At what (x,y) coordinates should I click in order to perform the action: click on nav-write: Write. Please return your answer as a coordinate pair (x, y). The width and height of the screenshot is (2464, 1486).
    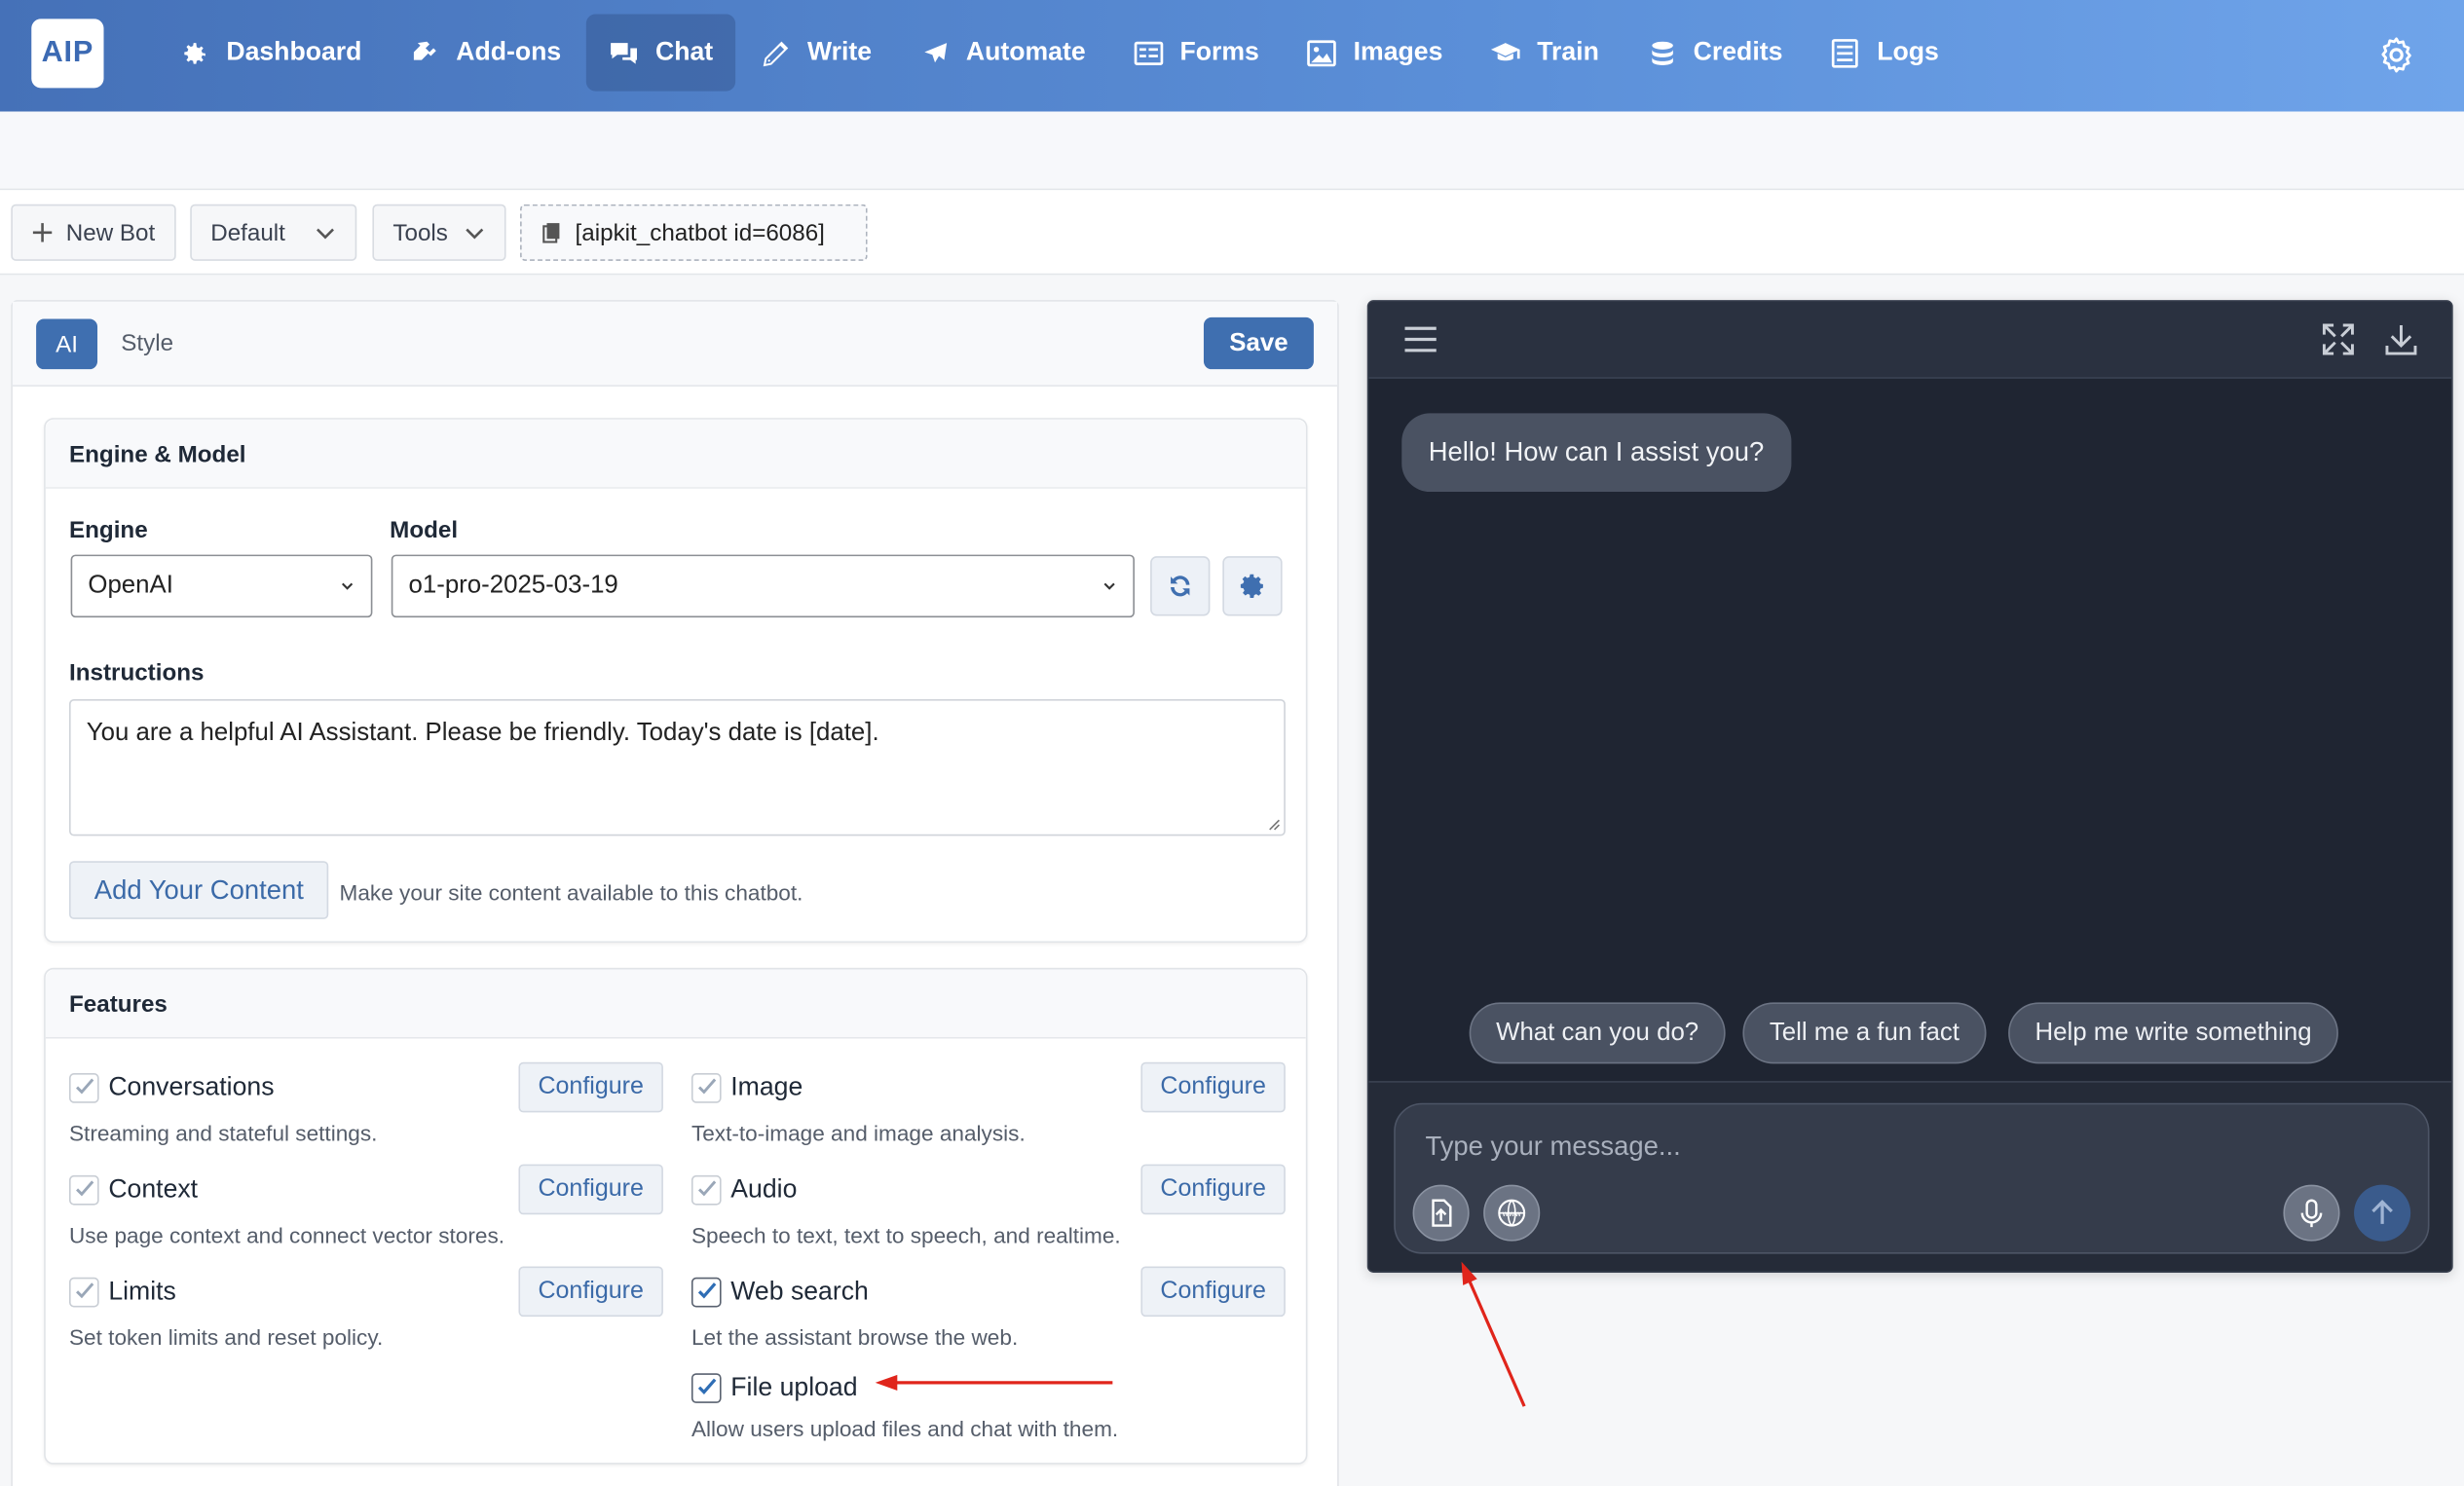
    Looking at the image, I should click on (816, 53).